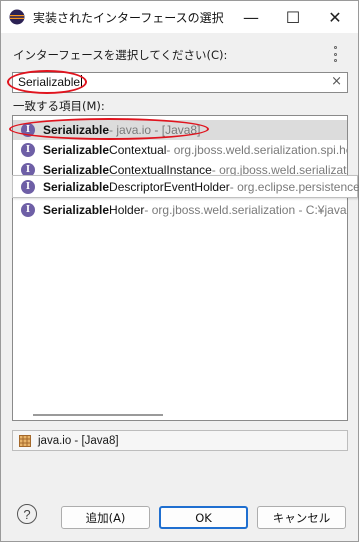 The image size is (359, 542). I want to click on package-icon, so click(25, 440).